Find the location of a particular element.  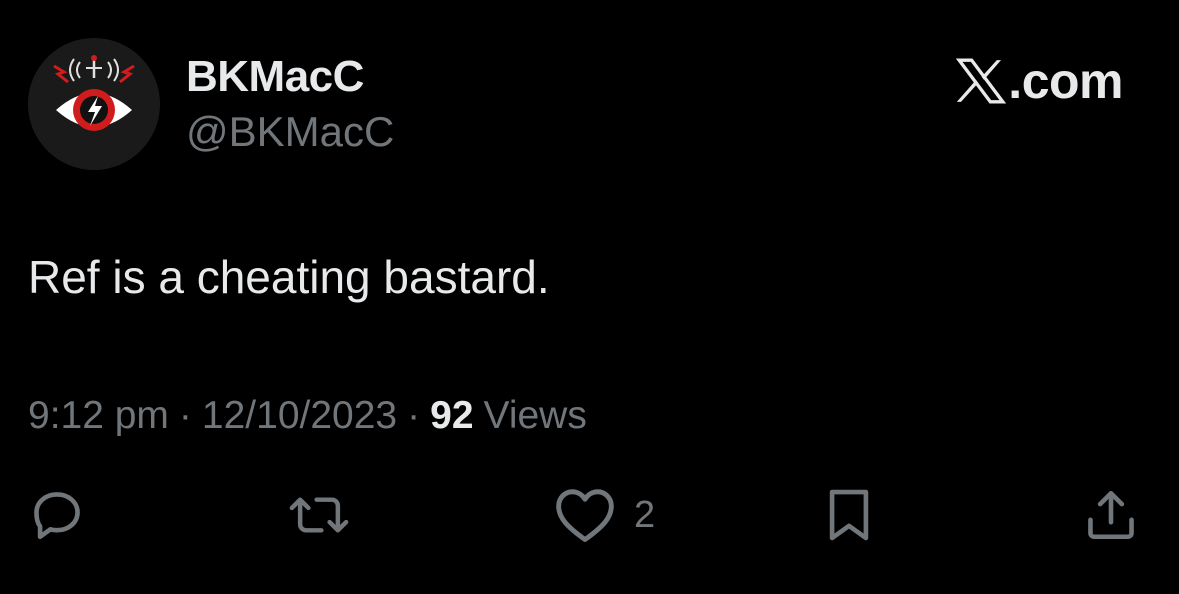

tweet-date: 12/10/2023 is located at coordinates (299, 415).